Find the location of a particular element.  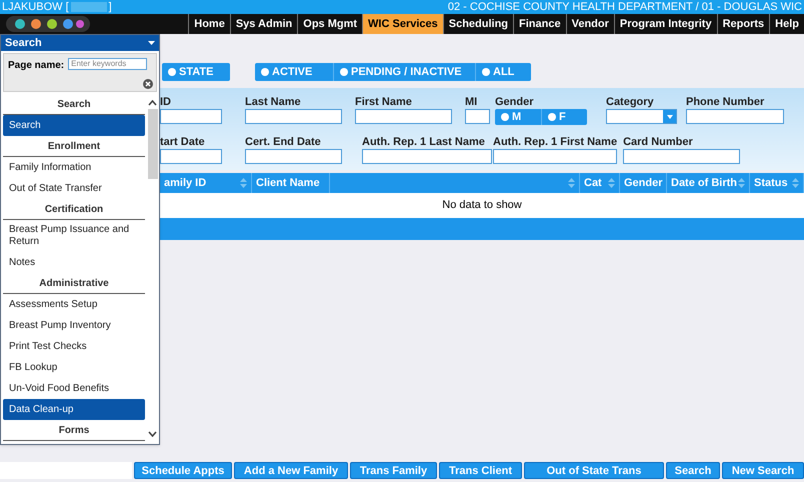

page-name-field: Enter keywords is located at coordinates (108, 64).